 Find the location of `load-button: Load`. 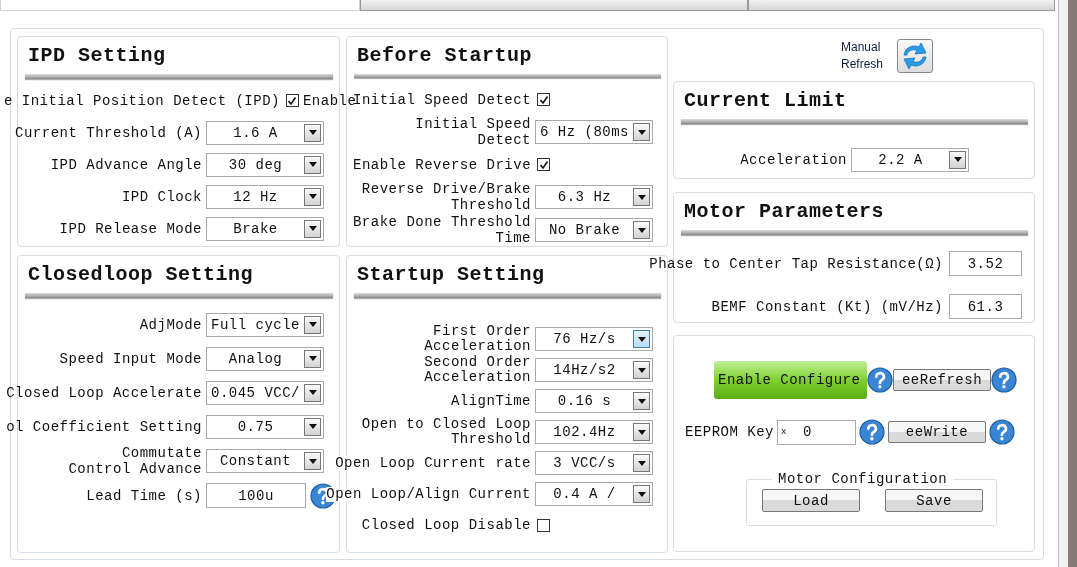

load-button: Load is located at coordinates (811, 501).